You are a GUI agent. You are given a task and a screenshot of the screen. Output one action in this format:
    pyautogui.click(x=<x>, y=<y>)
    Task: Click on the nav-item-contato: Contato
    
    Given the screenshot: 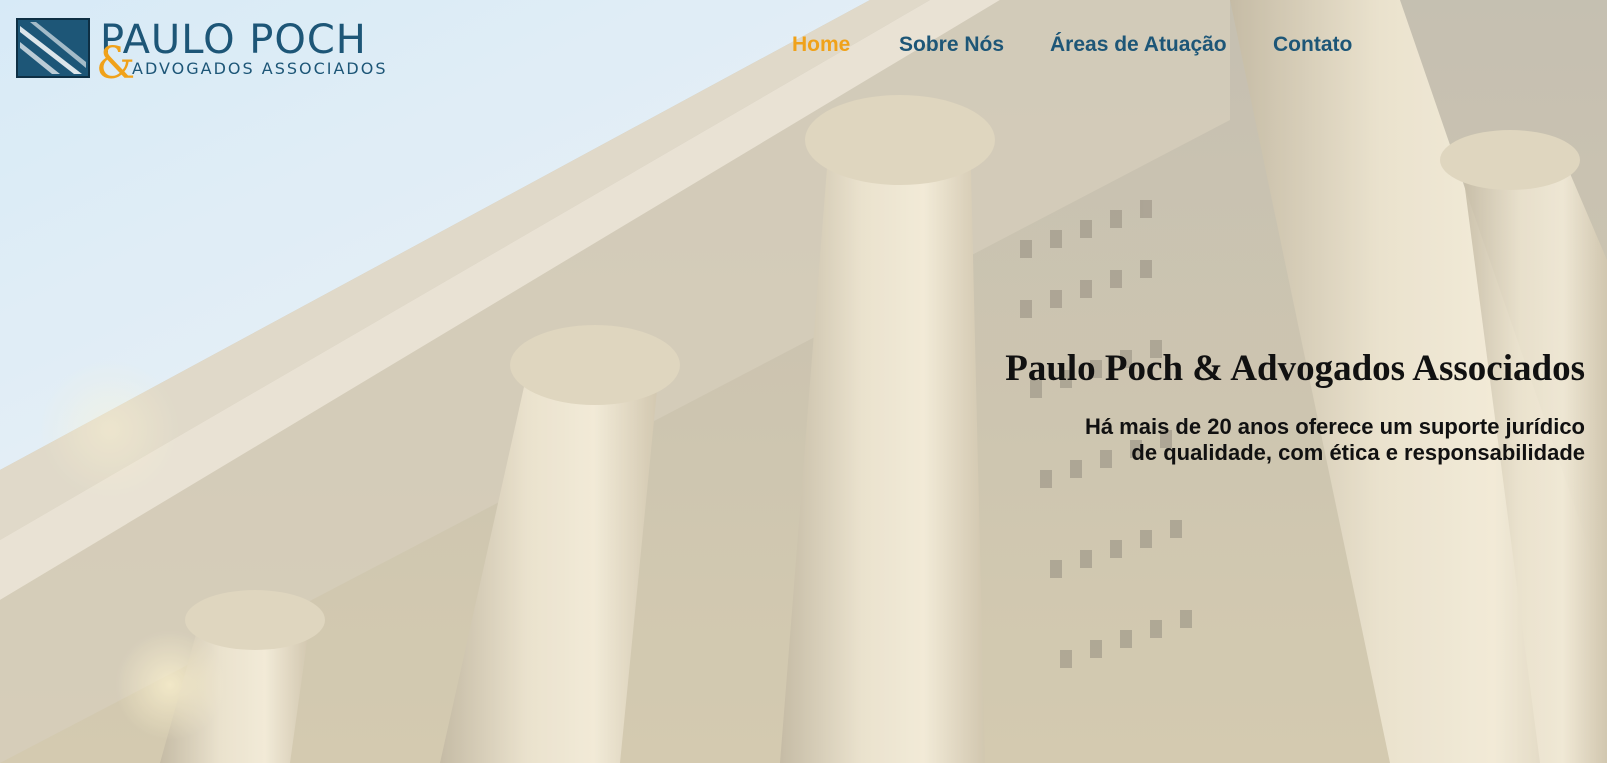 What is the action you would take?
    pyautogui.click(x=1312, y=45)
    